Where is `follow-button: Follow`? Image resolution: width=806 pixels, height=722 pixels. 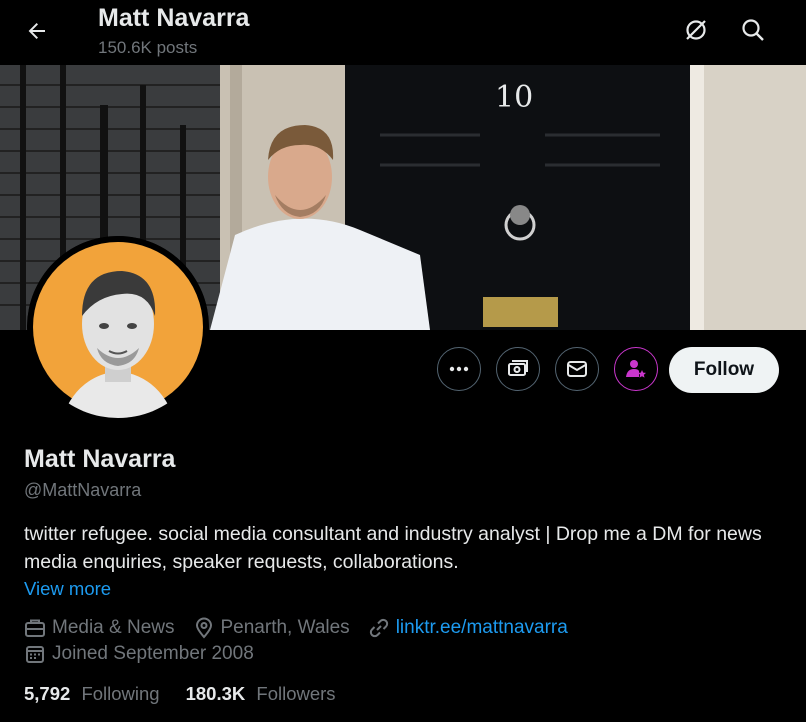 follow-button: Follow is located at coordinates (724, 370).